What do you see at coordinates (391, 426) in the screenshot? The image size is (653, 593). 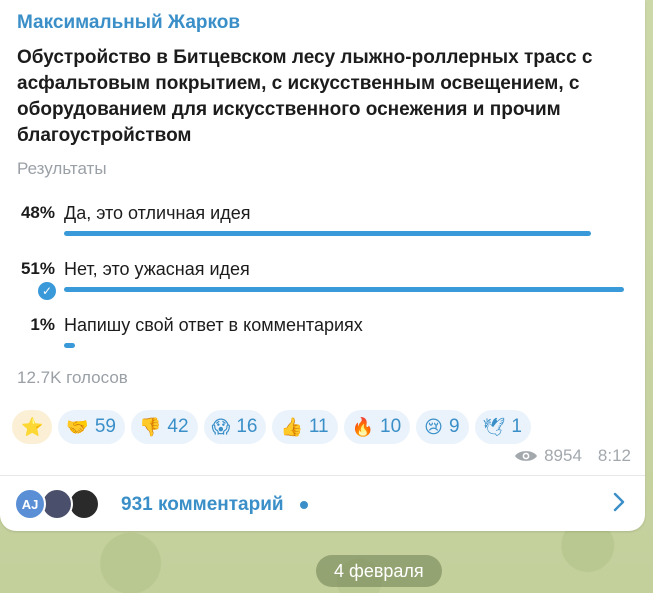 I see `reaction-count: 10` at bounding box center [391, 426].